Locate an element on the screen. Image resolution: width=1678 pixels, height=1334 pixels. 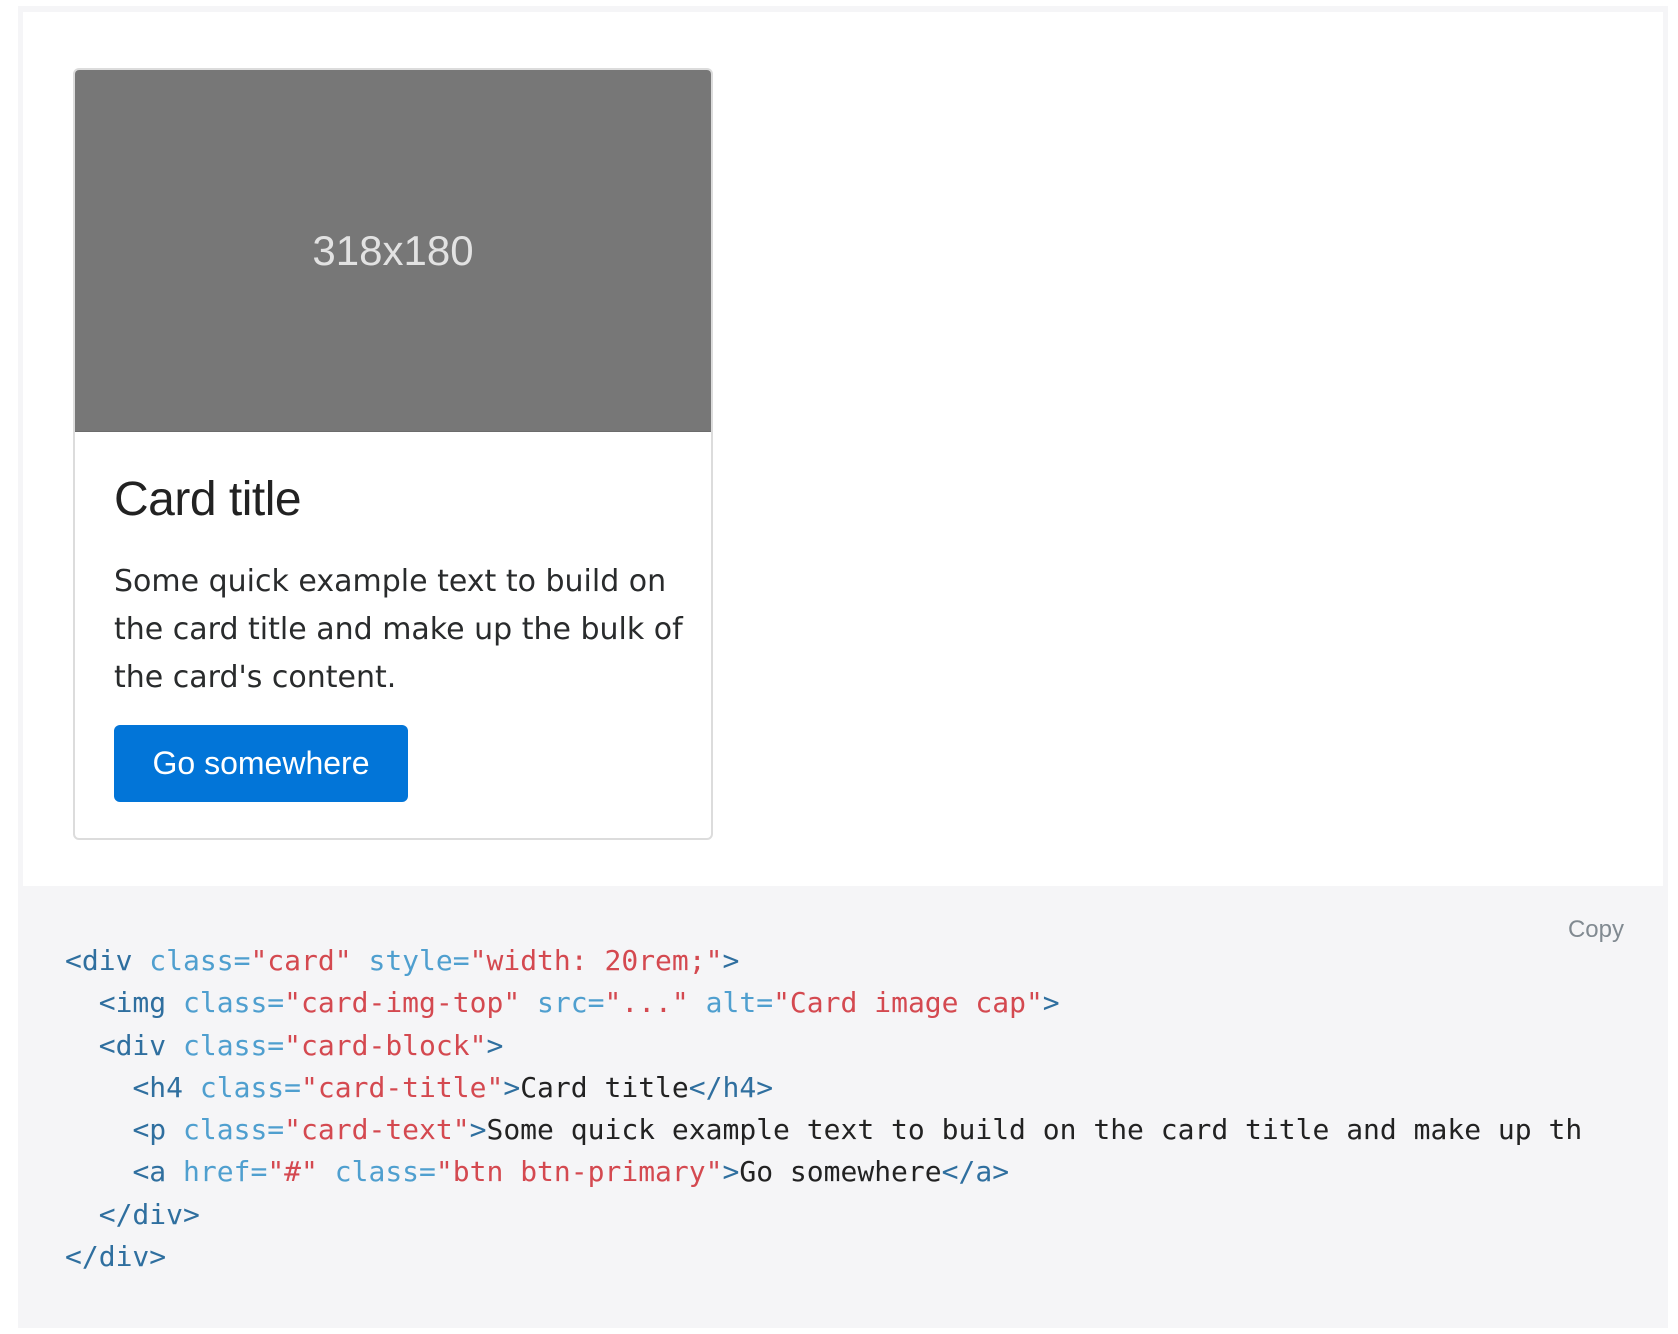
go-somewhere-button: Go somewhere is located at coordinates (261, 763).